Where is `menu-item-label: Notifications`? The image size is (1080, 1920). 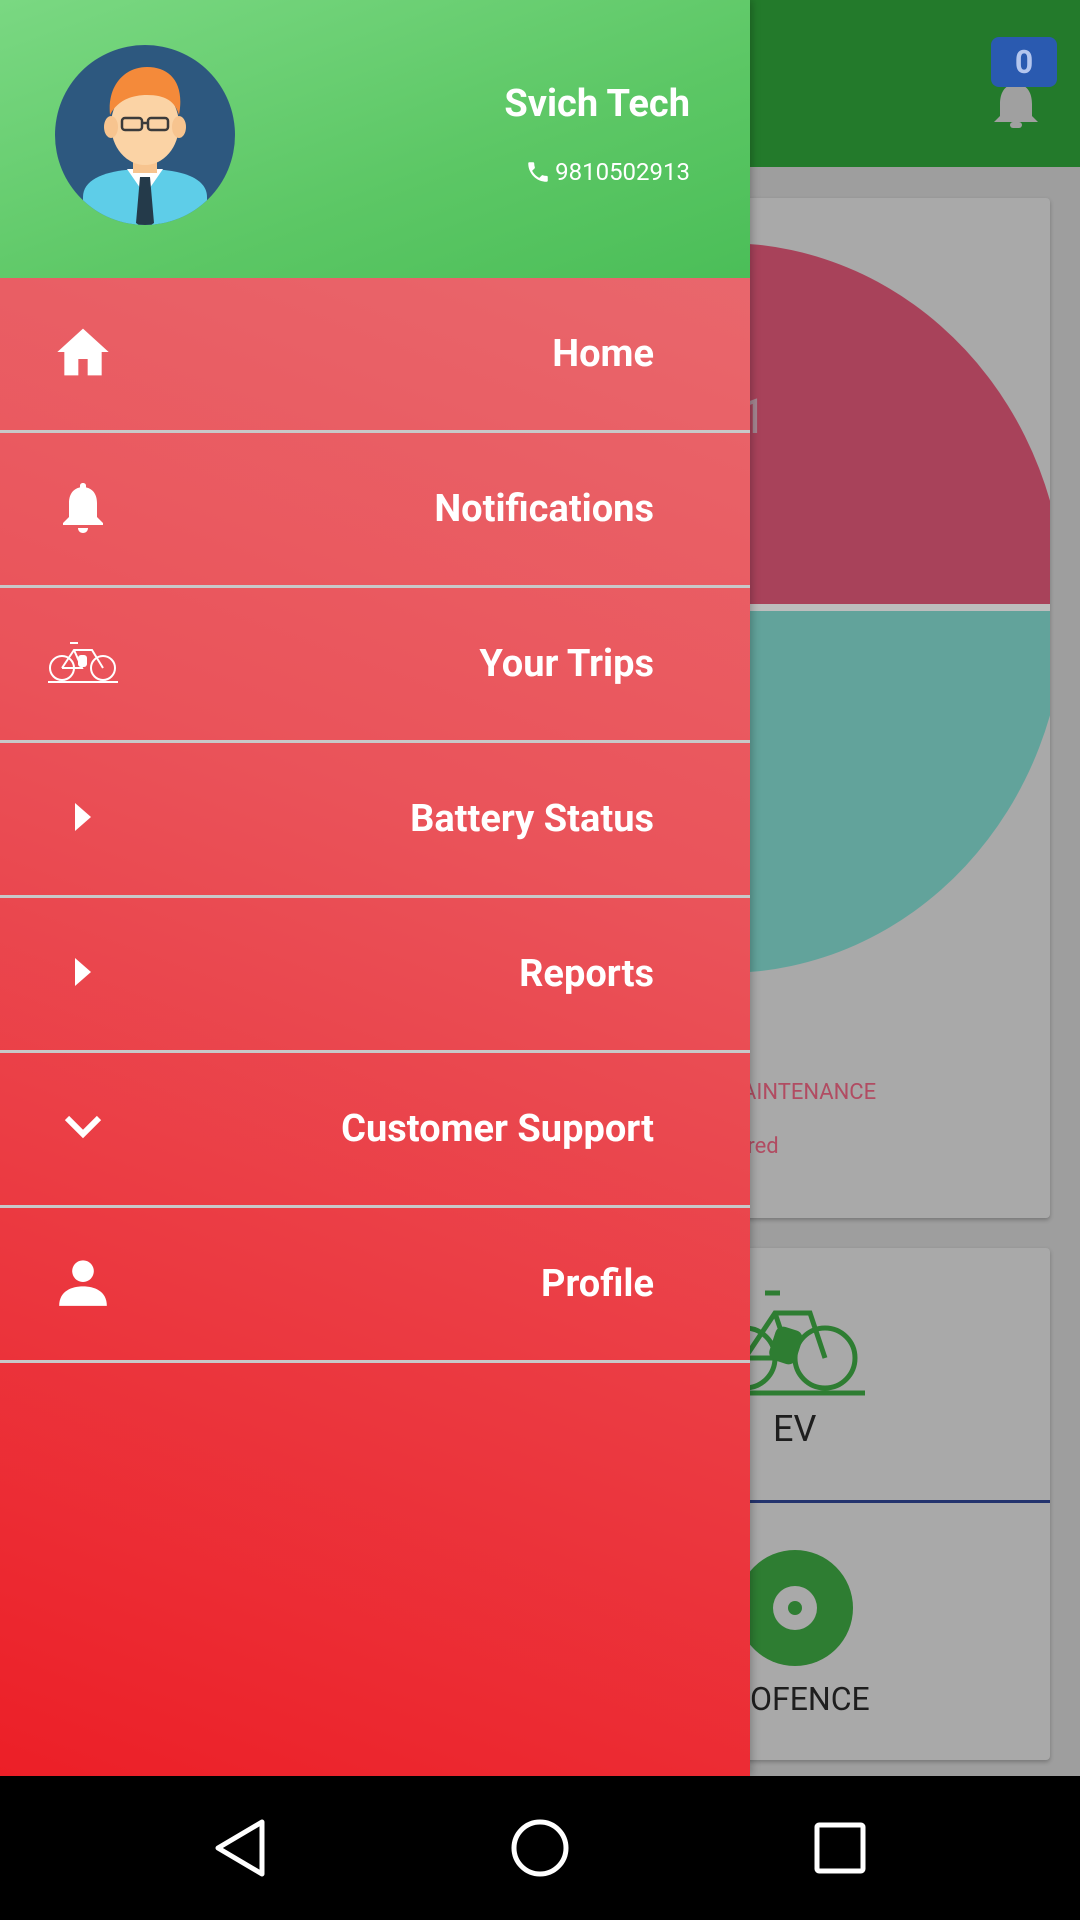
menu-item-label: Notifications is located at coordinates (544, 509).